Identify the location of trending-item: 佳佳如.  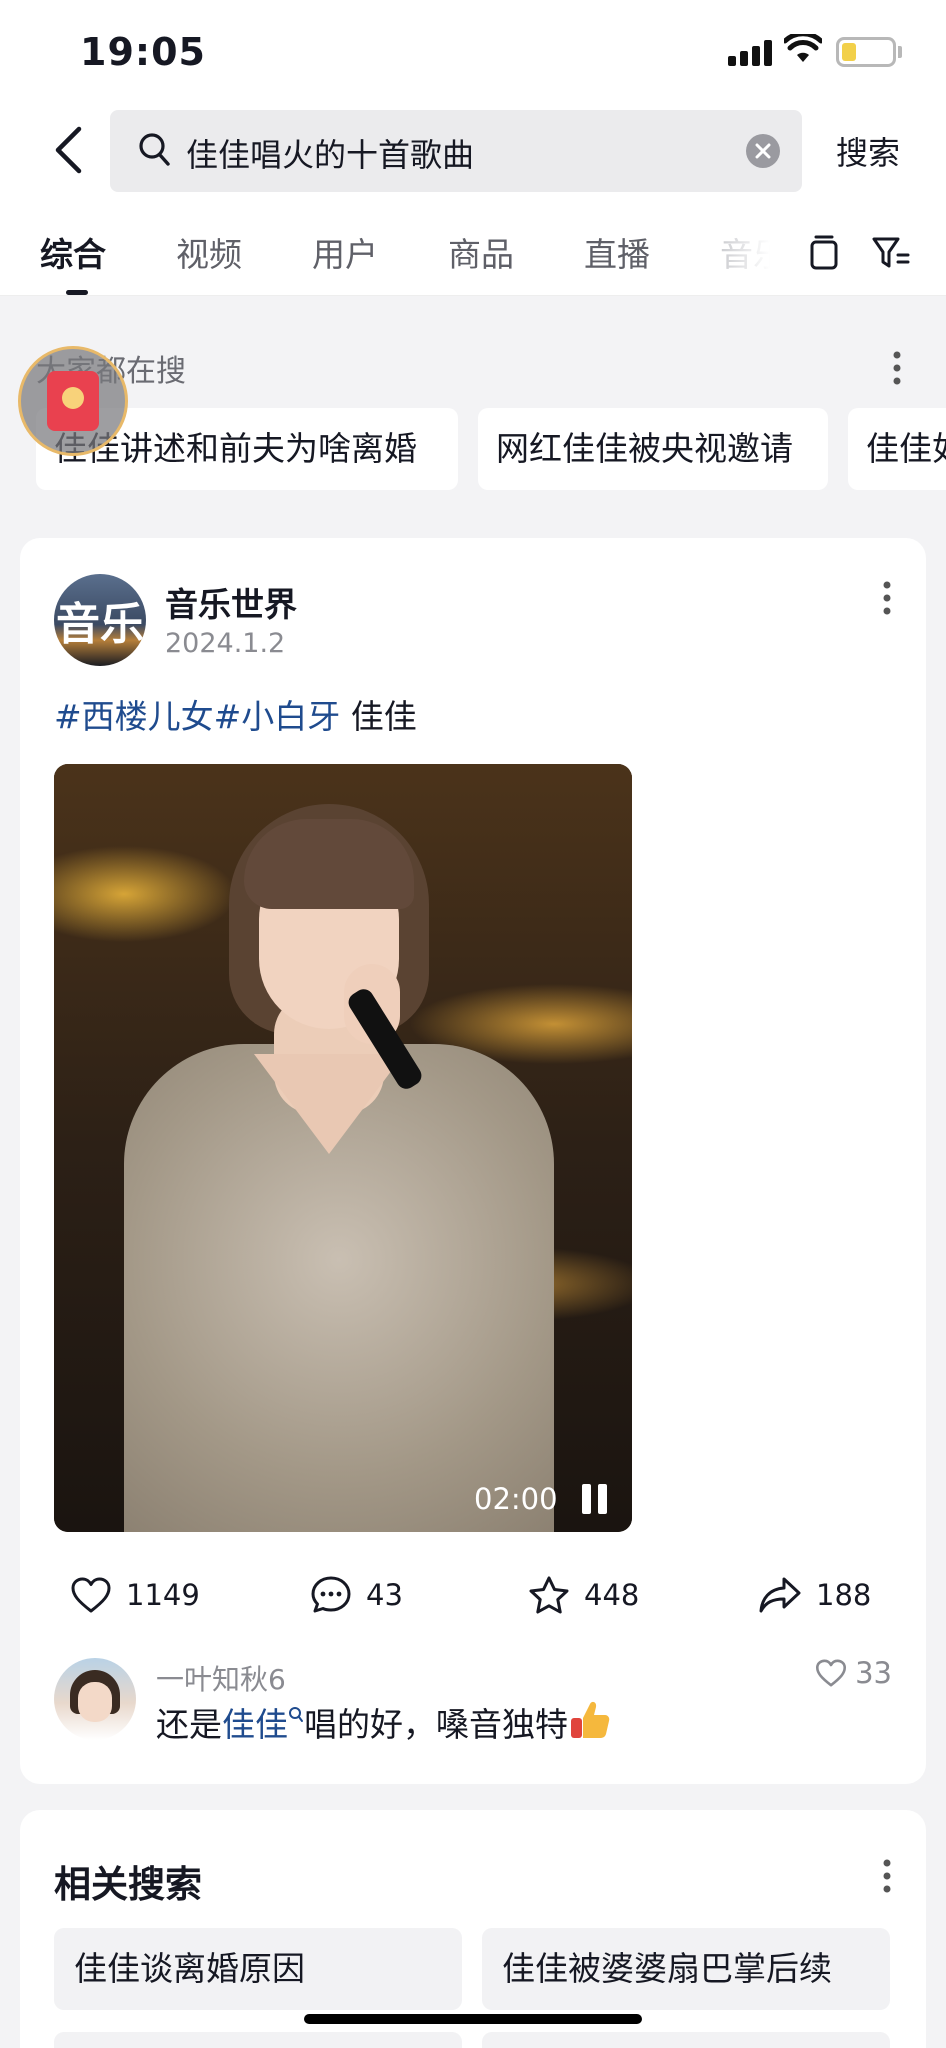
(897, 449).